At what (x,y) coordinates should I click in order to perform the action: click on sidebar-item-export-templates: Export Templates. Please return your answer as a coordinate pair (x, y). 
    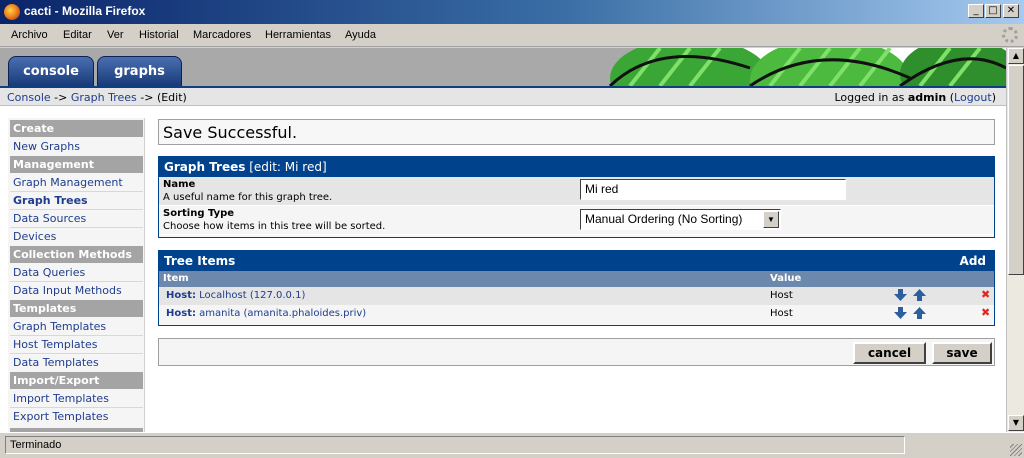
    Looking at the image, I should click on (60, 416).